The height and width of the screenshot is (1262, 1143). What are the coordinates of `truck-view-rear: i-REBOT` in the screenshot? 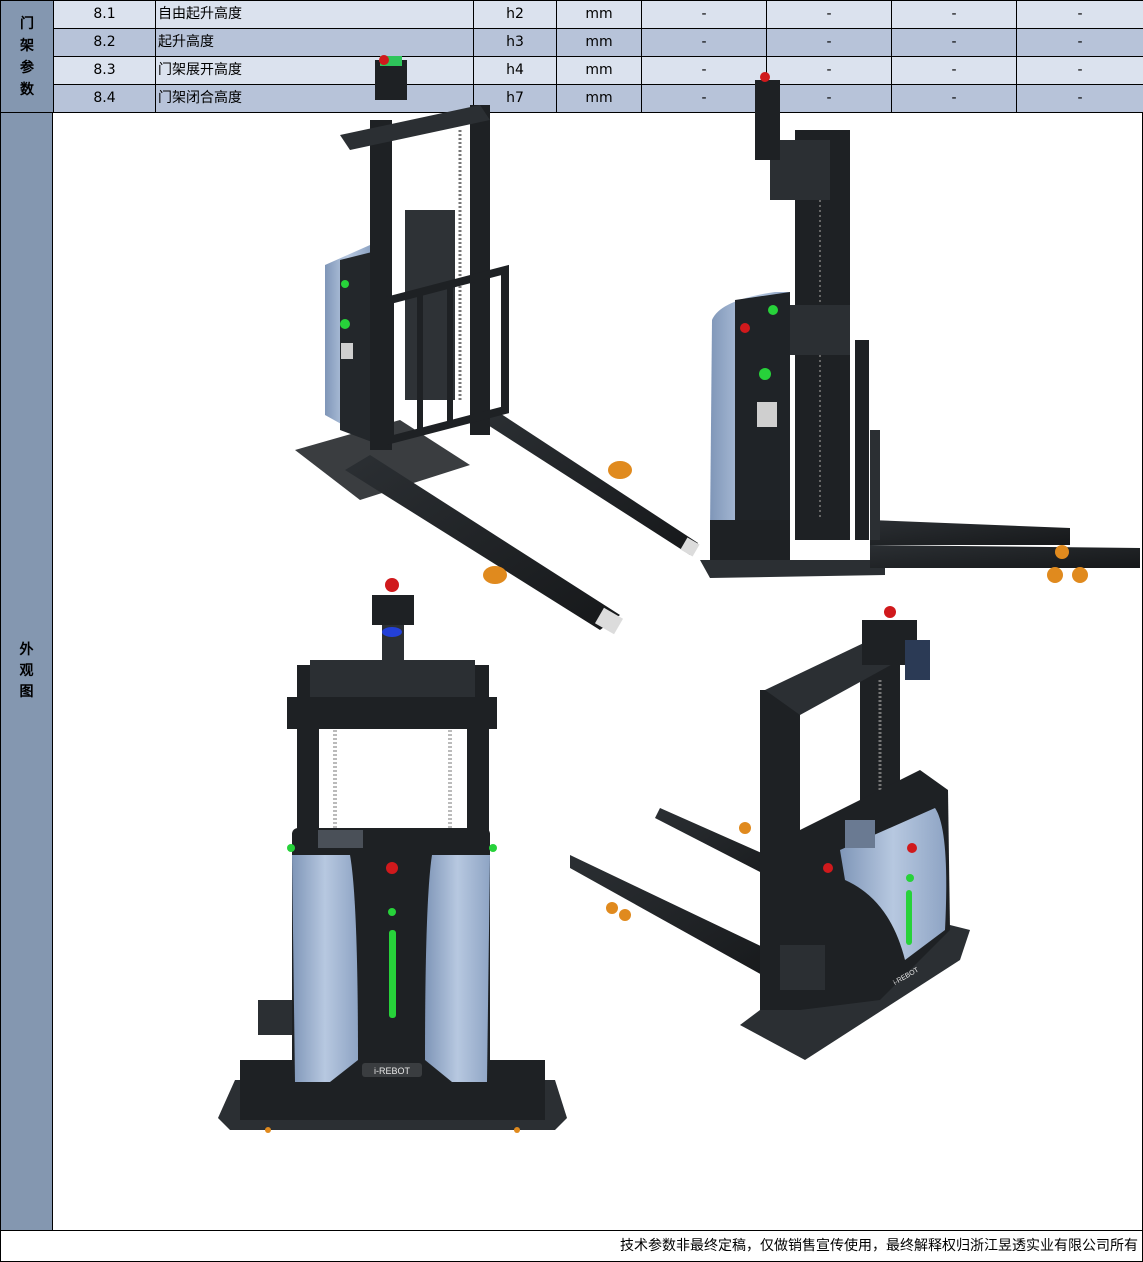 It's located at (392, 855).